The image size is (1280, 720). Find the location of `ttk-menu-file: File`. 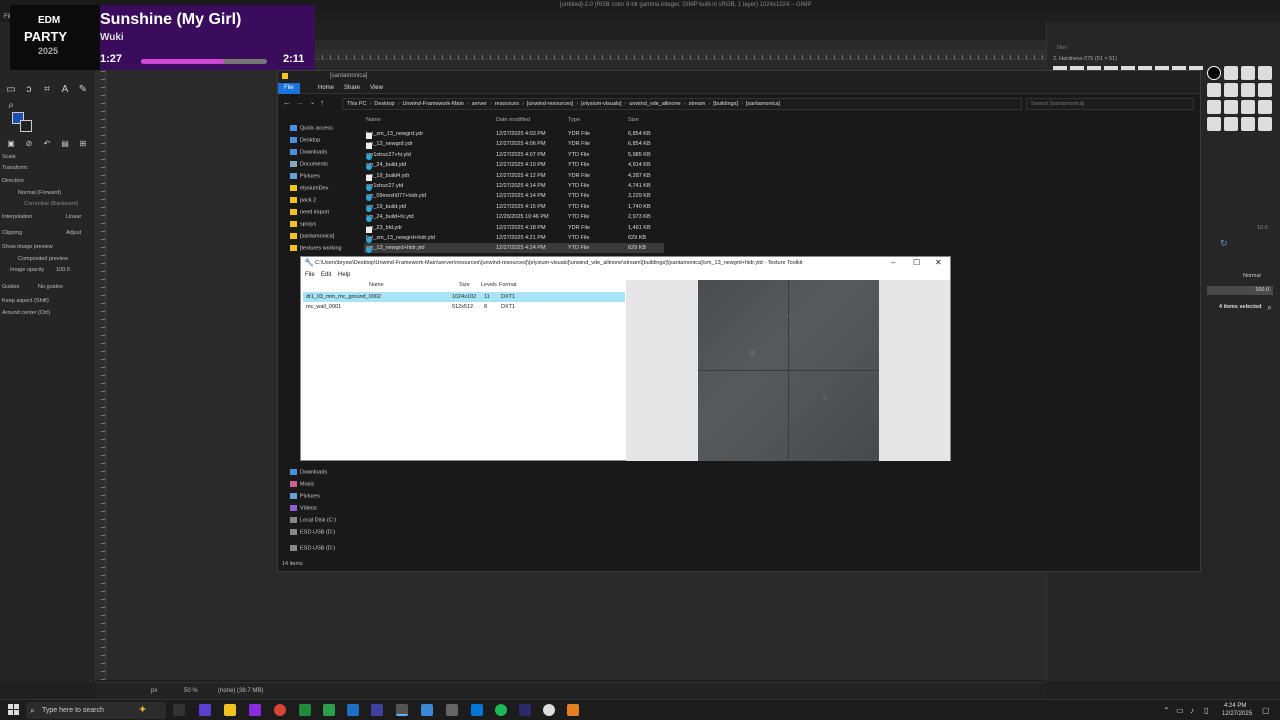

ttk-menu-file: File is located at coordinates (310, 275).